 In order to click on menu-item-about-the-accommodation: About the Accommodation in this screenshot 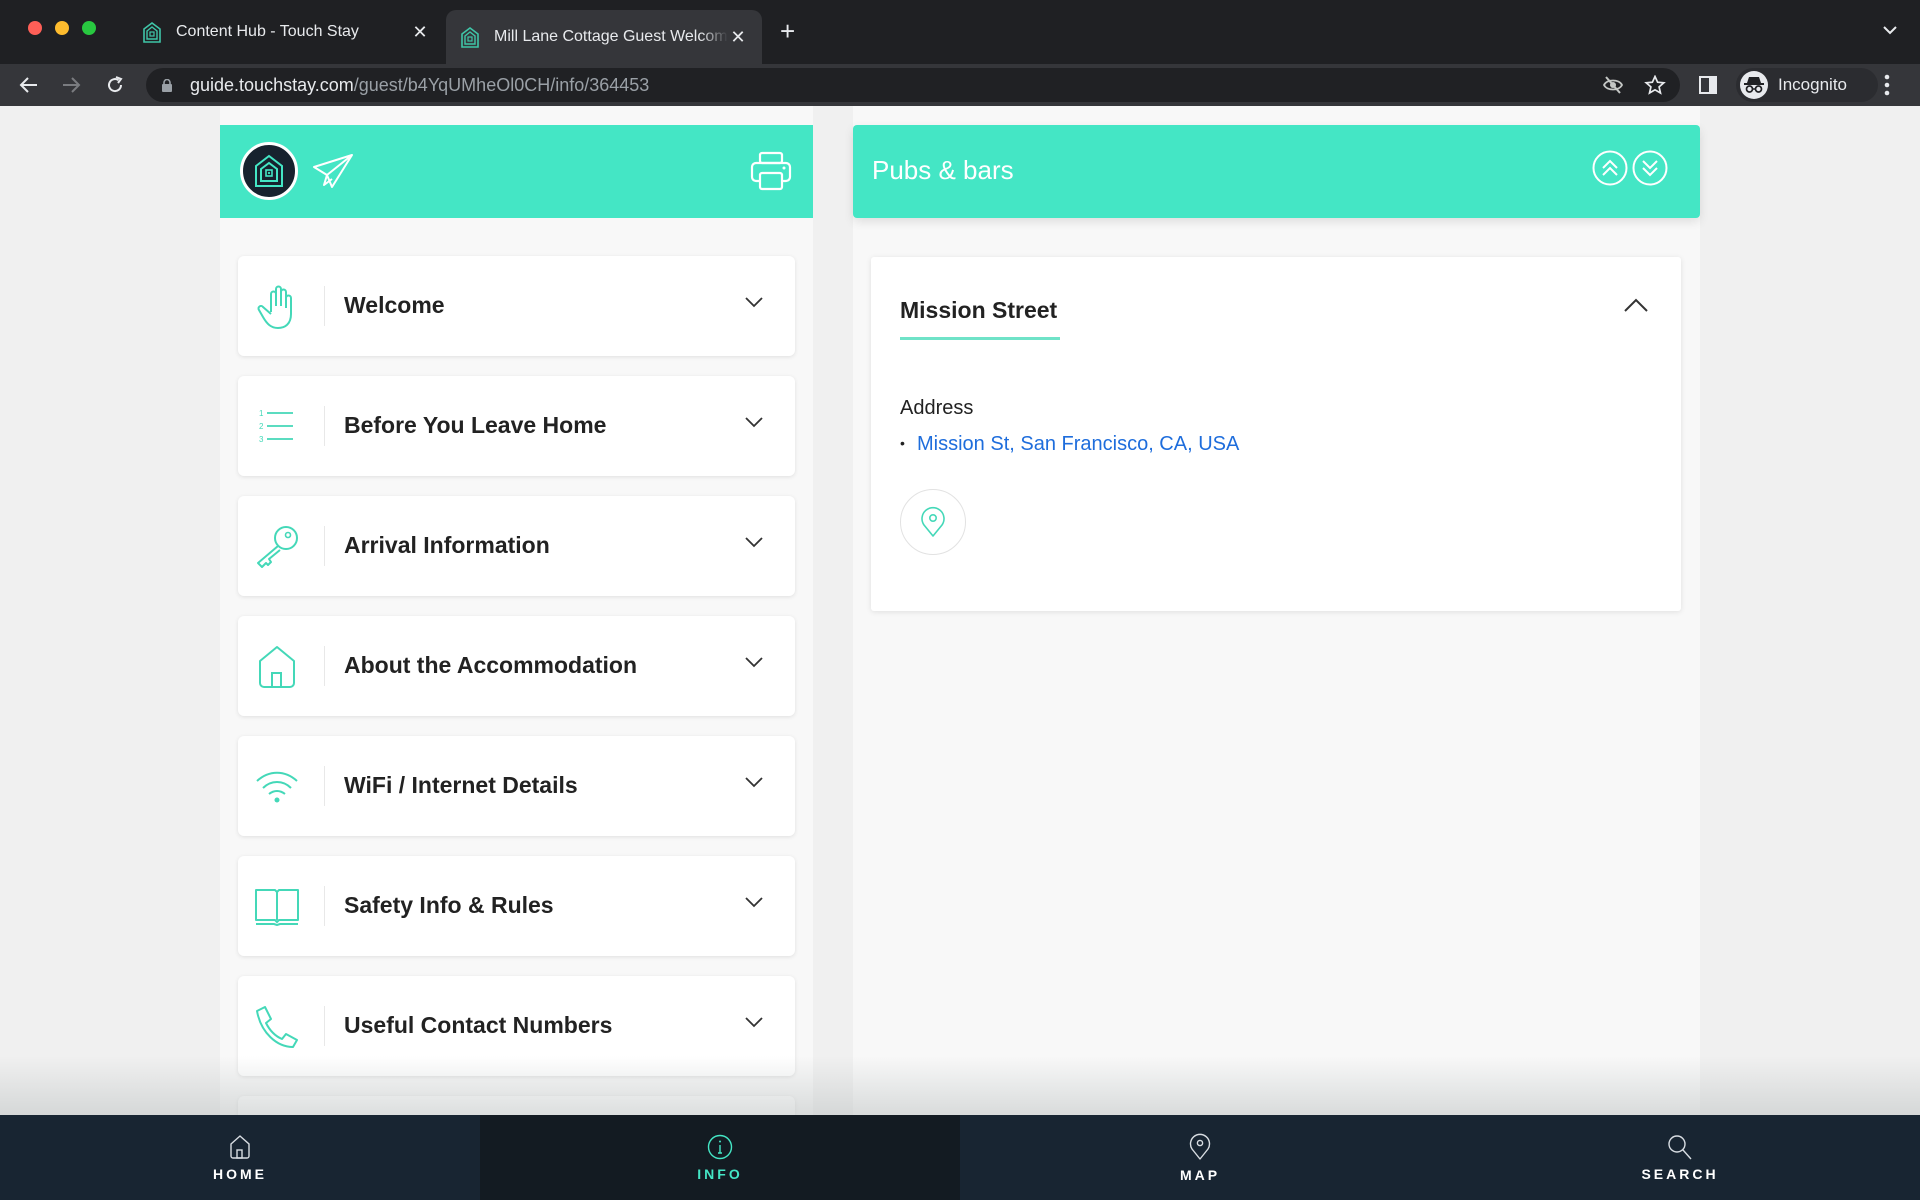, I will do `click(516, 666)`.